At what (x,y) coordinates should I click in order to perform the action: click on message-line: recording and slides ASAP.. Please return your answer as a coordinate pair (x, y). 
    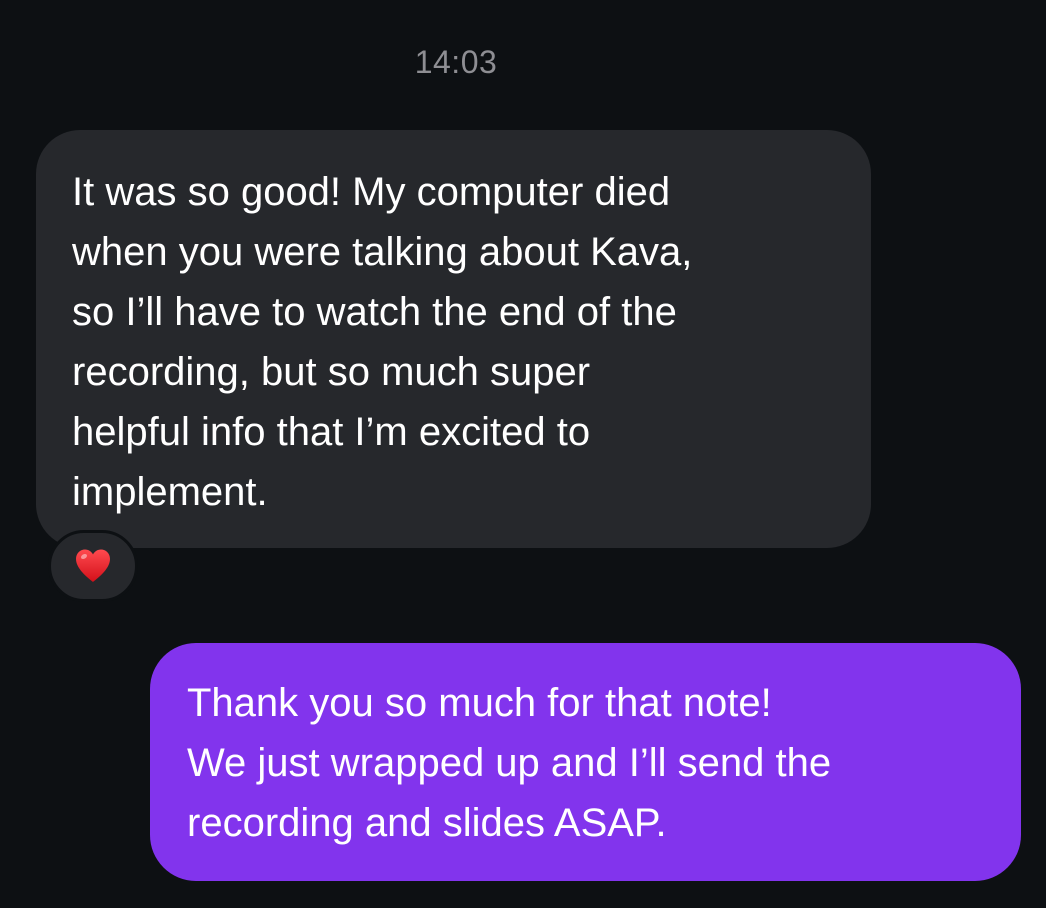
    Looking at the image, I should click on (427, 823).